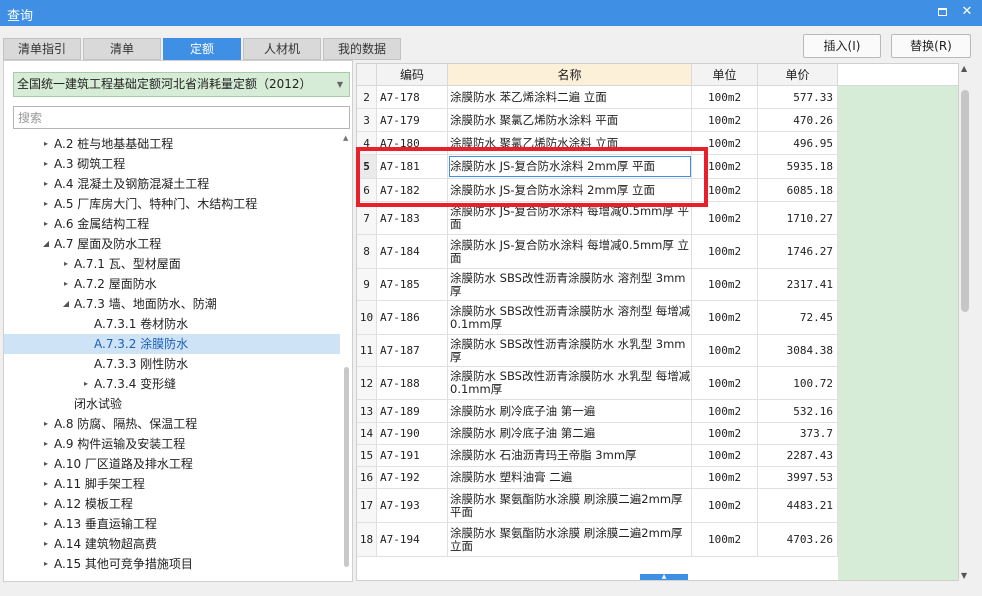 Image resolution: width=982 pixels, height=596 pixels. Describe the element at coordinates (42, 49) in the screenshot. I see `tab-list-guide: 清单指引` at that location.